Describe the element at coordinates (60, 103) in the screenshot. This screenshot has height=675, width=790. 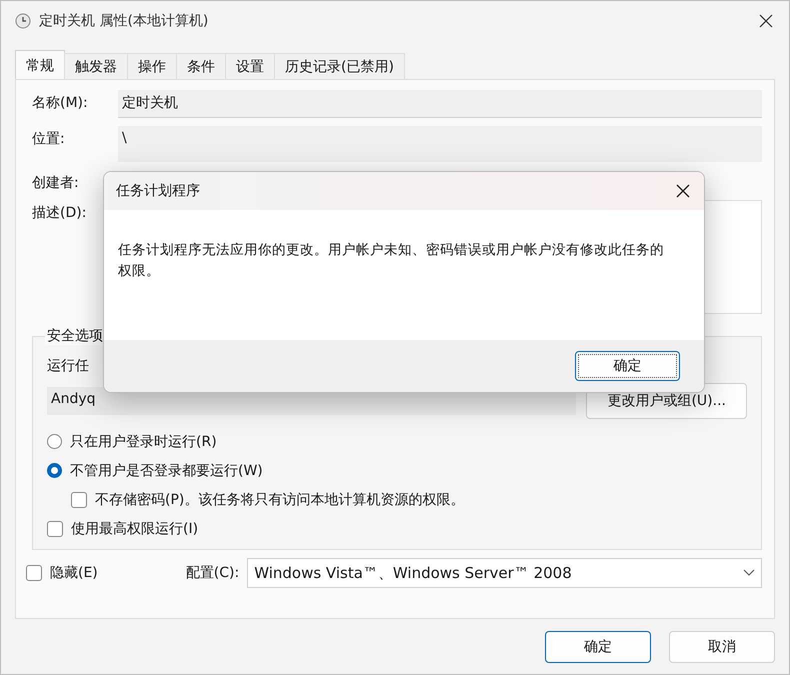
I see `field-label: 名称(M):` at that location.